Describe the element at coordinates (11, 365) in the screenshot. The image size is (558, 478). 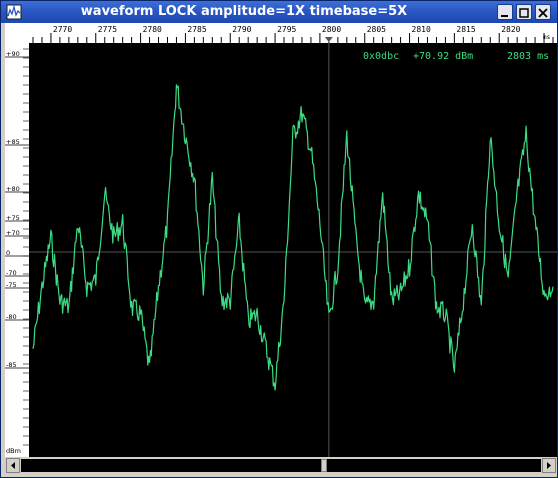
I see `level-tick-label: -85` at that location.